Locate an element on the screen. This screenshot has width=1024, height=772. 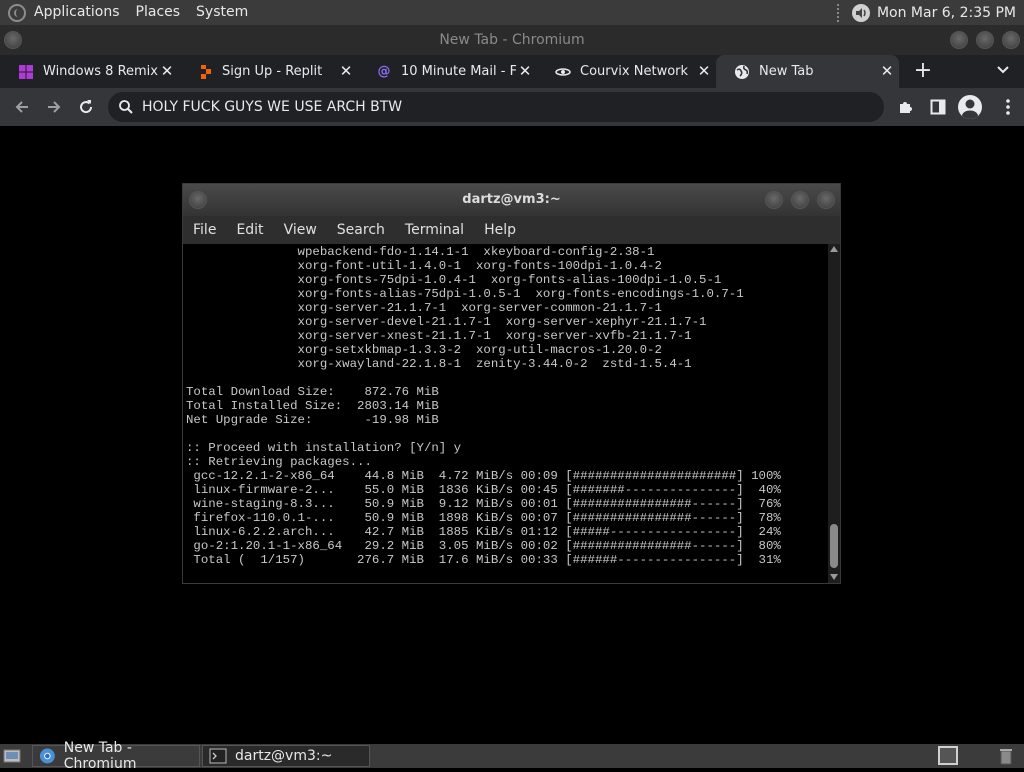
courvix-logo-icon is located at coordinates (563, 72).